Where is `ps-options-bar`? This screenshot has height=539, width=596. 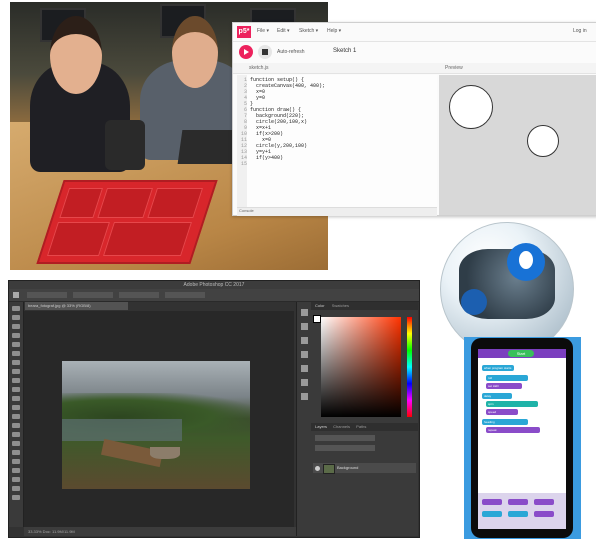
ps-options-bar is located at coordinates (214, 295).